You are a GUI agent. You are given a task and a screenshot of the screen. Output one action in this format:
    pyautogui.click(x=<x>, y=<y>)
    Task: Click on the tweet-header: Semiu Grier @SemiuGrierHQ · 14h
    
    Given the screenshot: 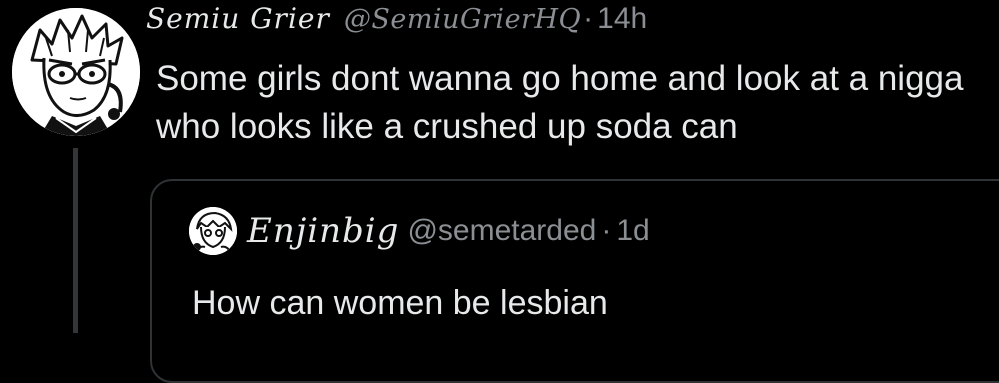 What is the action you would take?
    pyautogui.click(x=396, y=24)
    